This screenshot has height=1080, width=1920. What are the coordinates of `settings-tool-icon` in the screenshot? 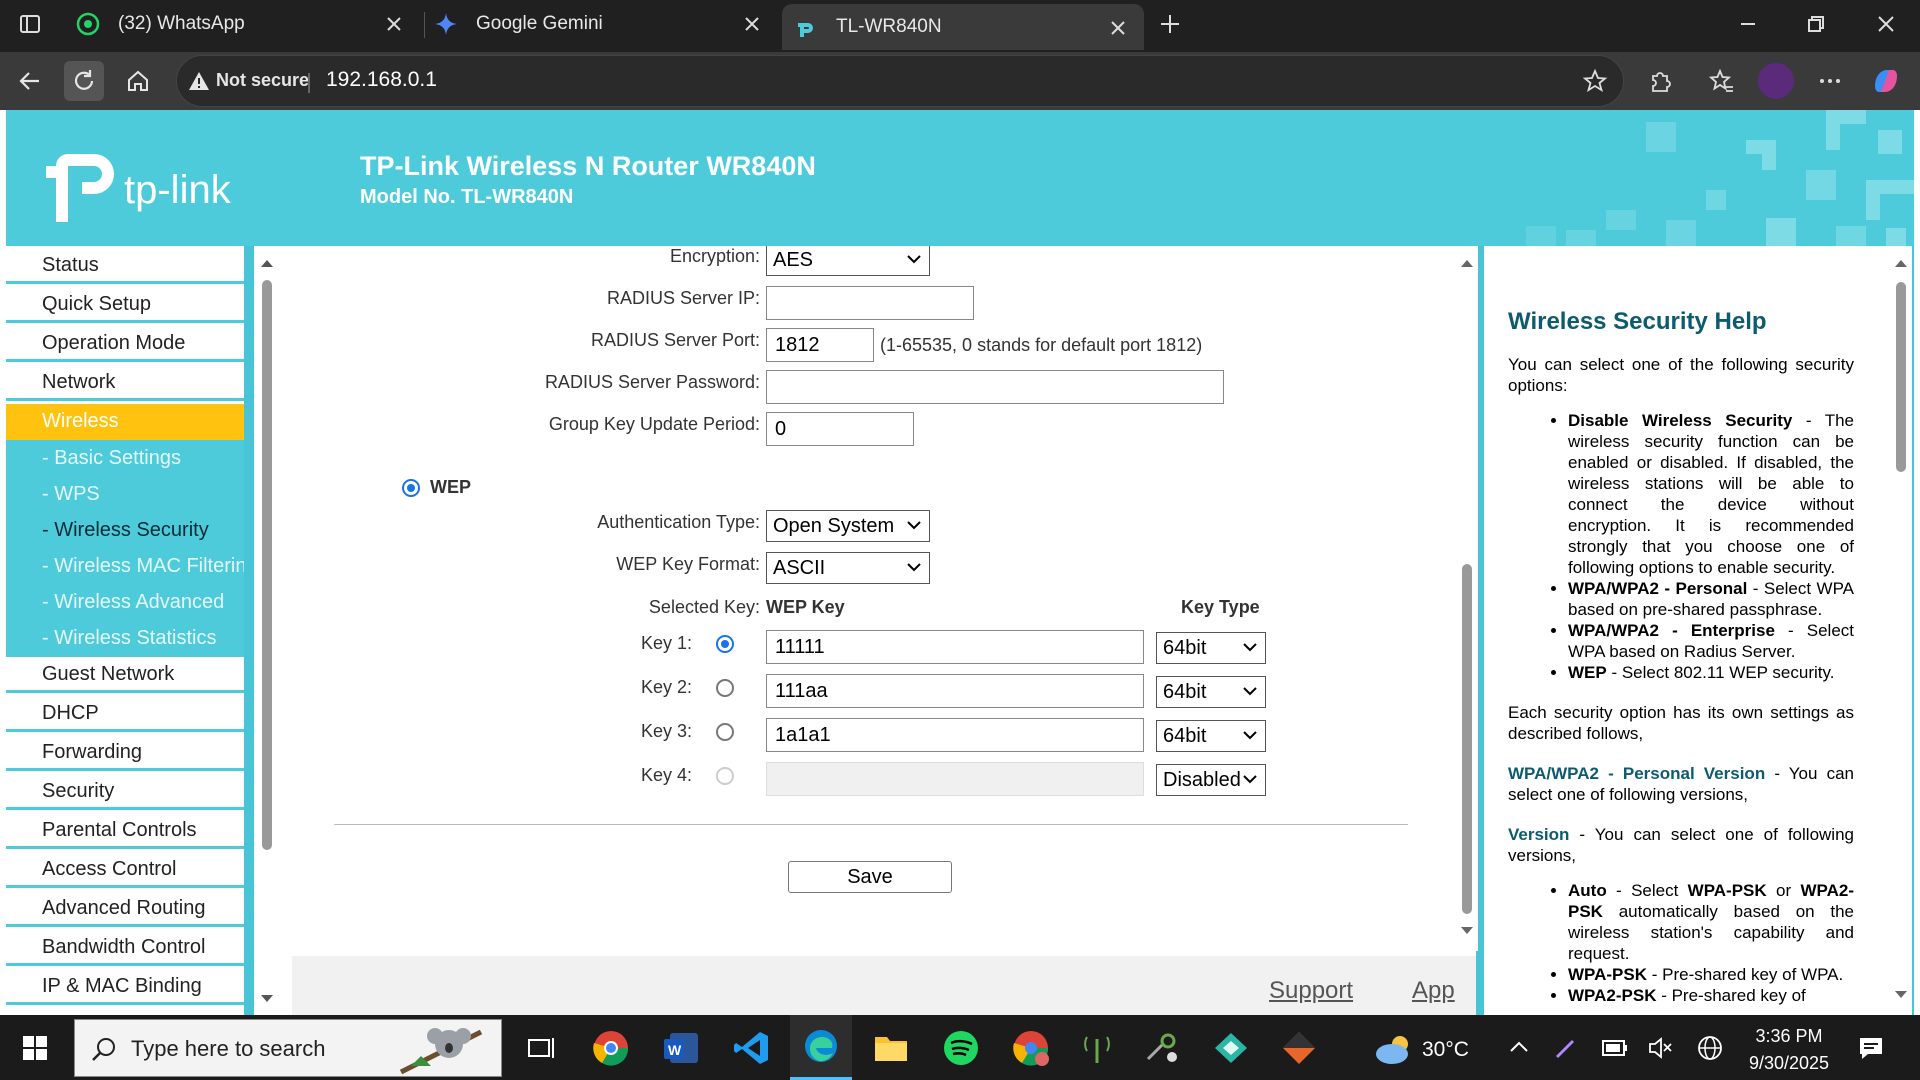 It's located at (1163, 1047).